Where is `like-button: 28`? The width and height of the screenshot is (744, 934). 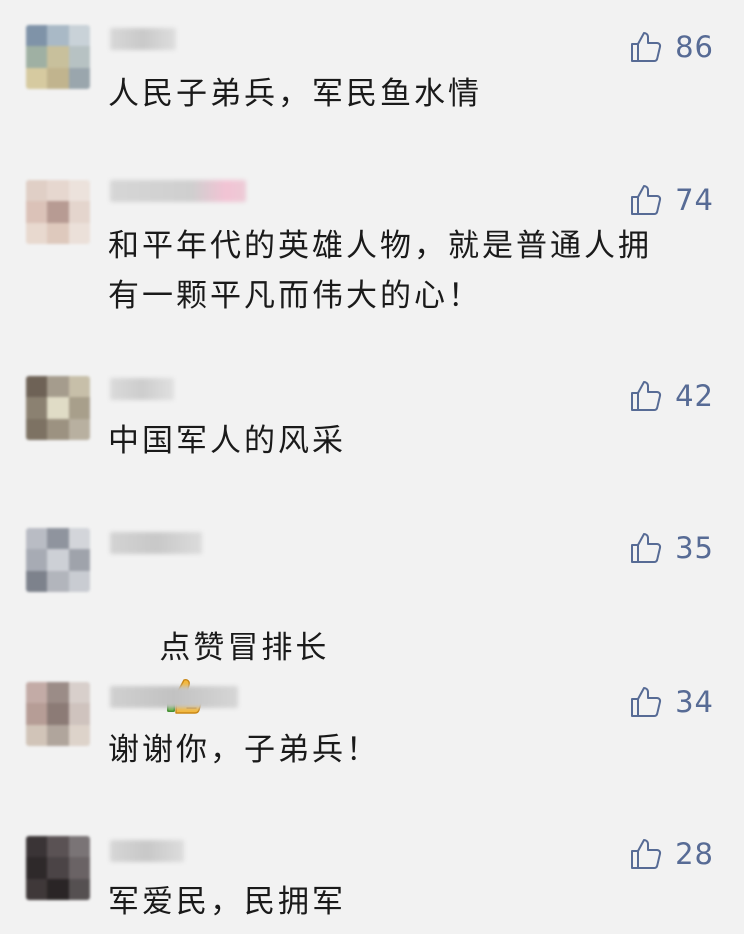
like-button: 28 is located at coordinates (671, 854).